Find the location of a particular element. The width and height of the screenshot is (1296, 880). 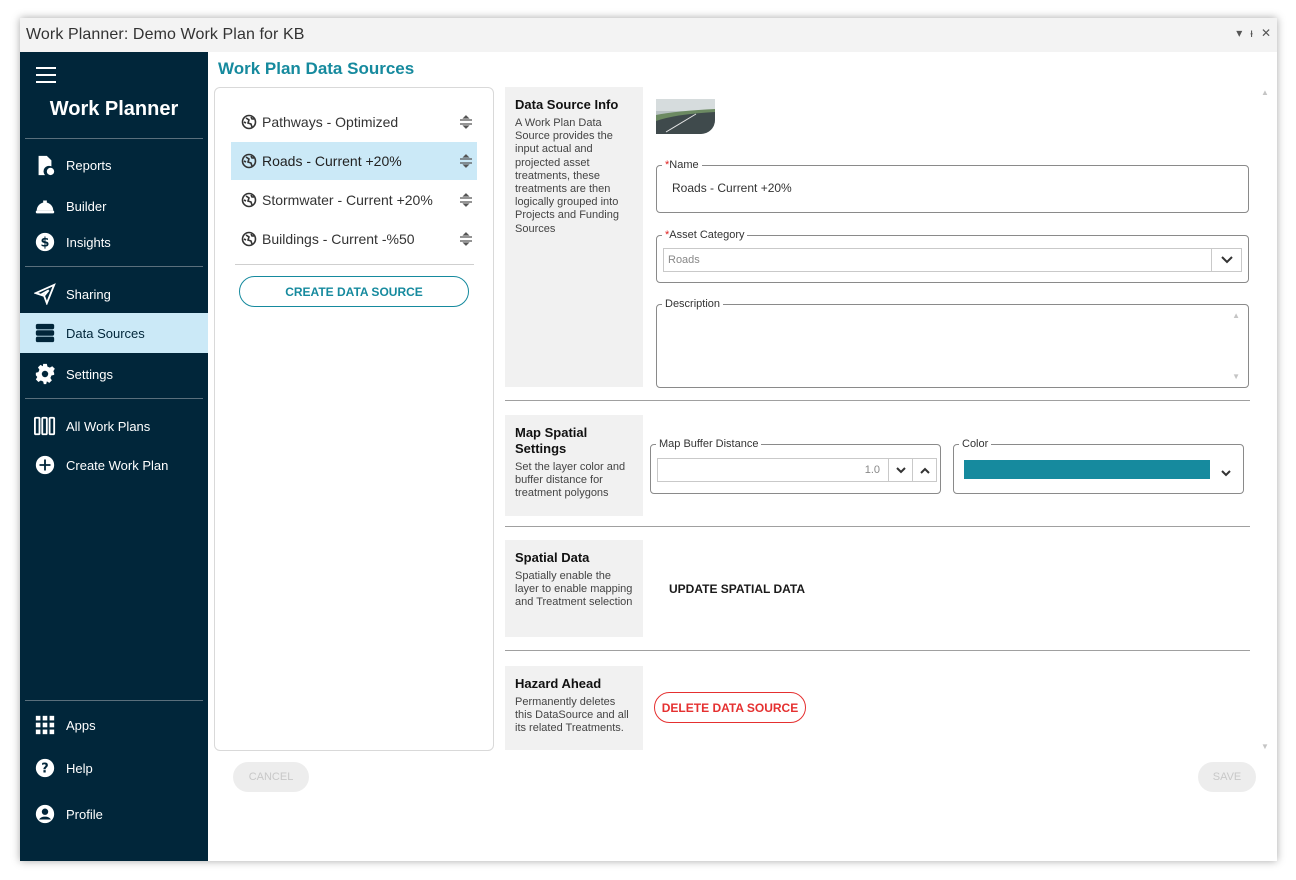

sidebar-item-help: ? Help is located at coordinates (114, 768).